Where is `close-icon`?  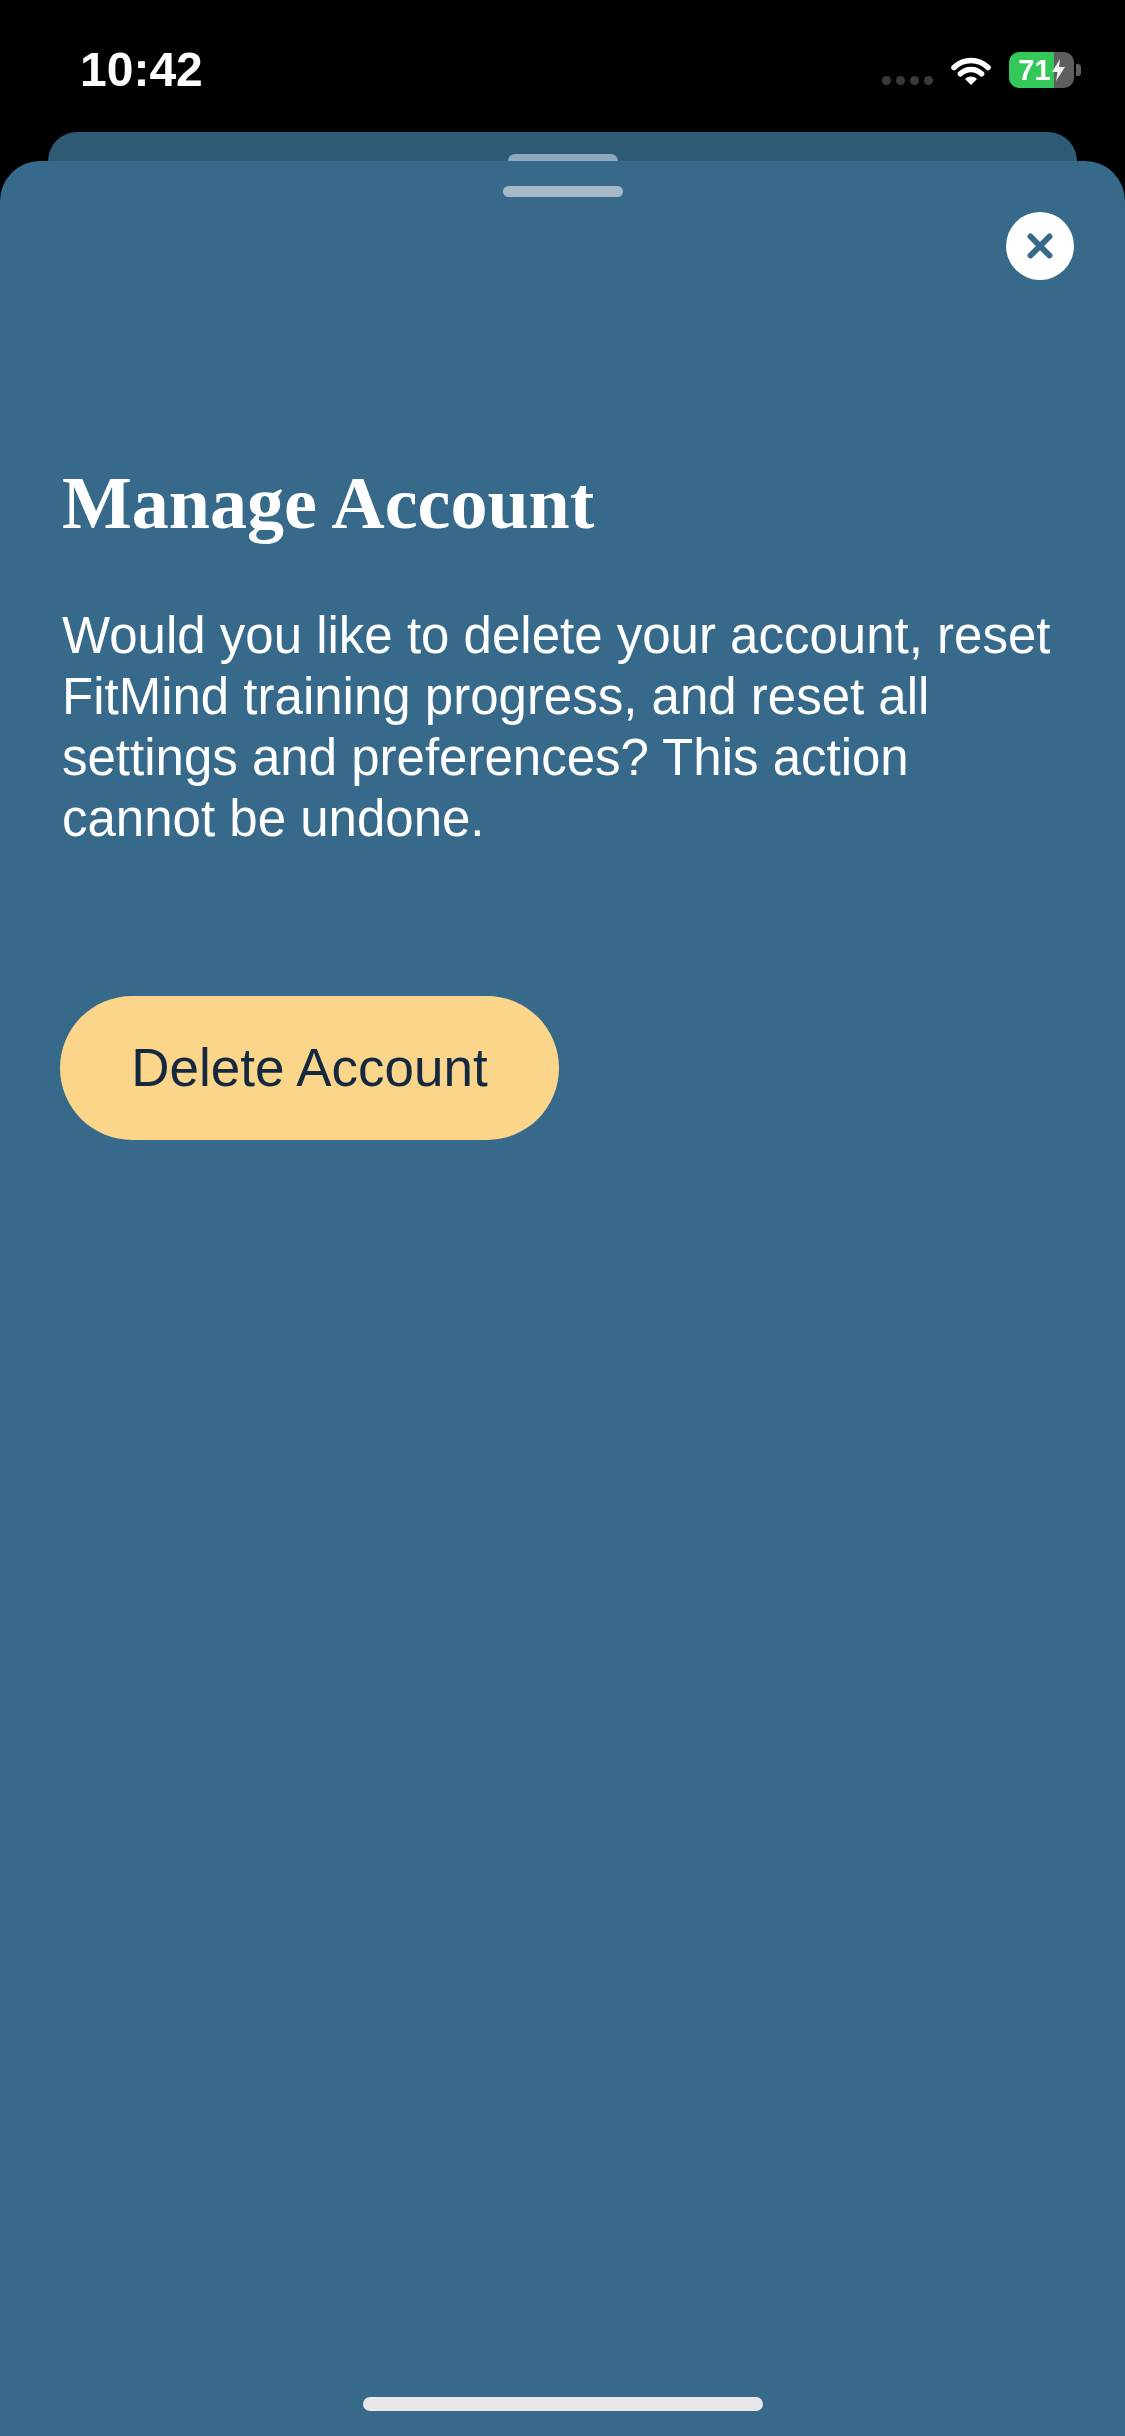 close-icon is located at coordinates (1040, 246).